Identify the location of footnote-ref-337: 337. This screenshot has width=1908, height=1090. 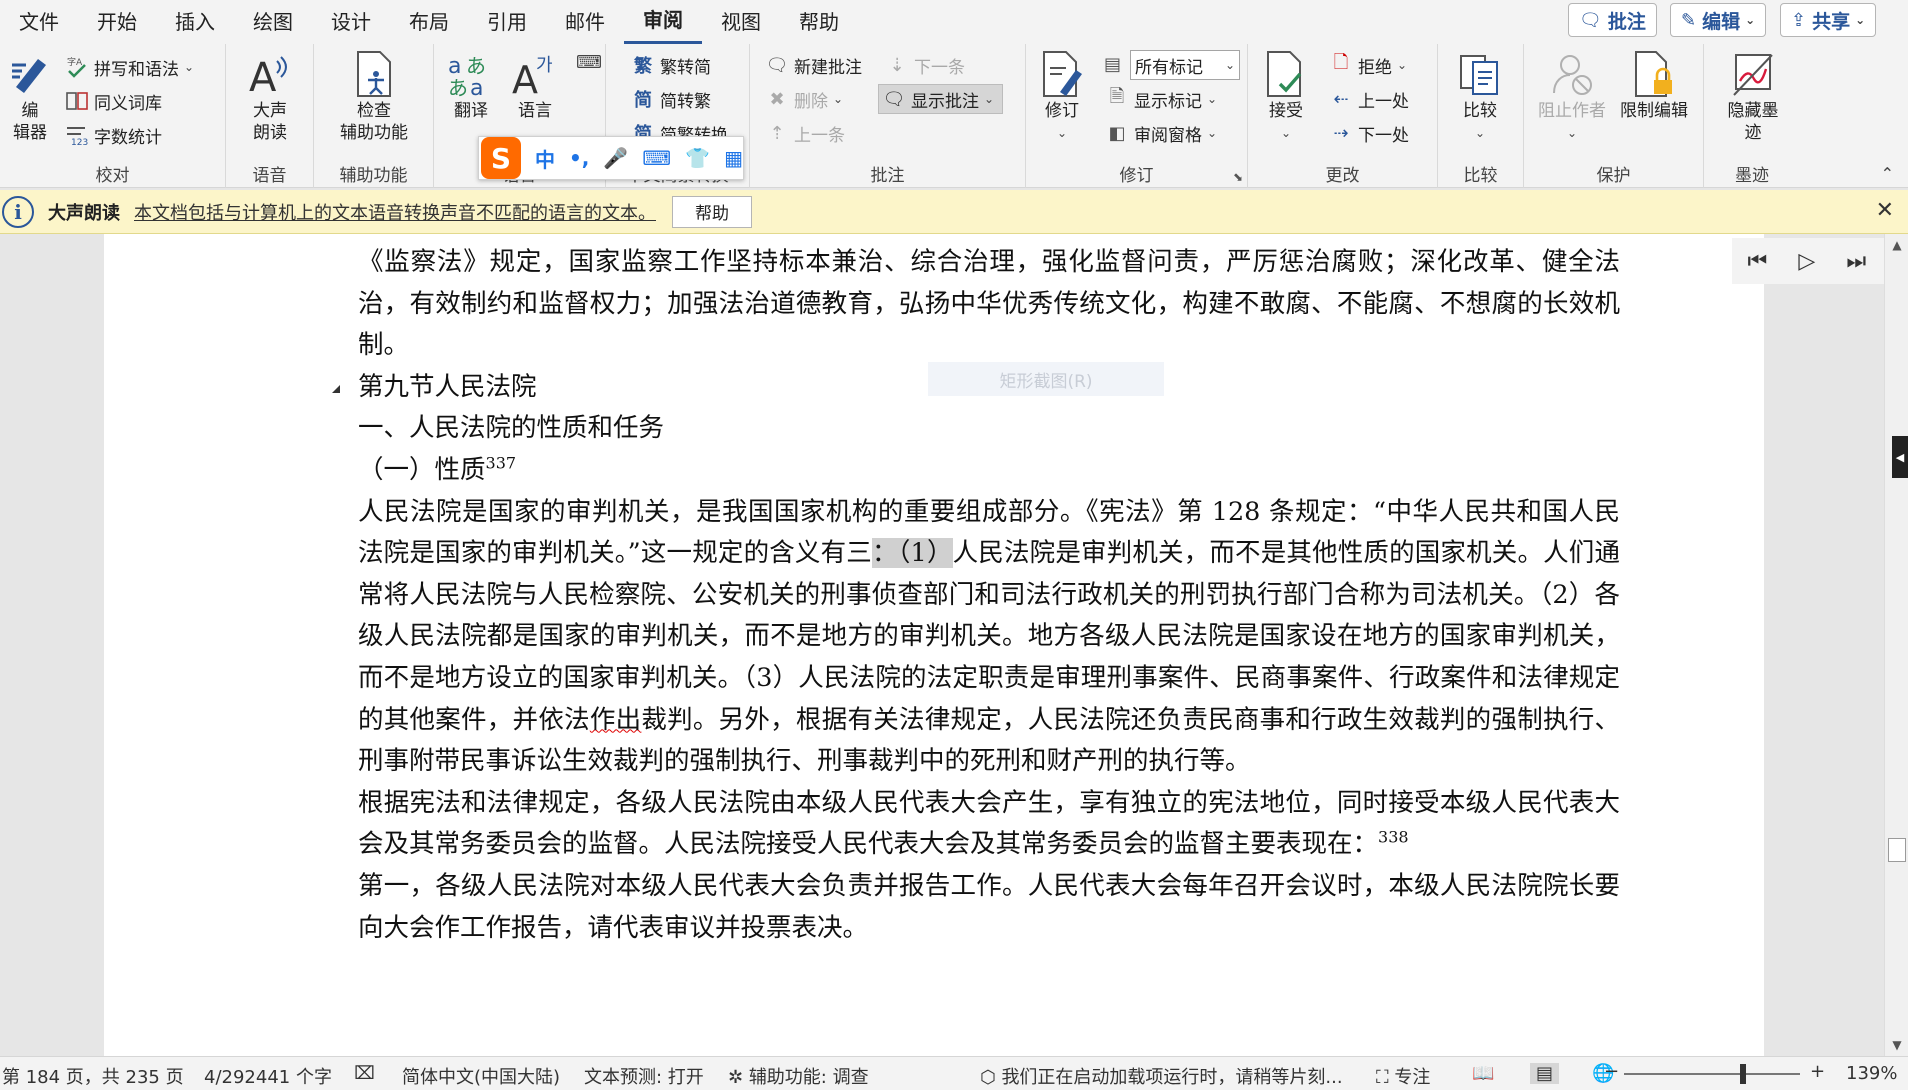
(501, 462).